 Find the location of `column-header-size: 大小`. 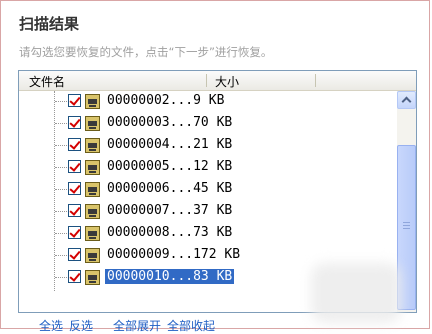

column-header-size: 大小 is located at coordinates (227, 81).